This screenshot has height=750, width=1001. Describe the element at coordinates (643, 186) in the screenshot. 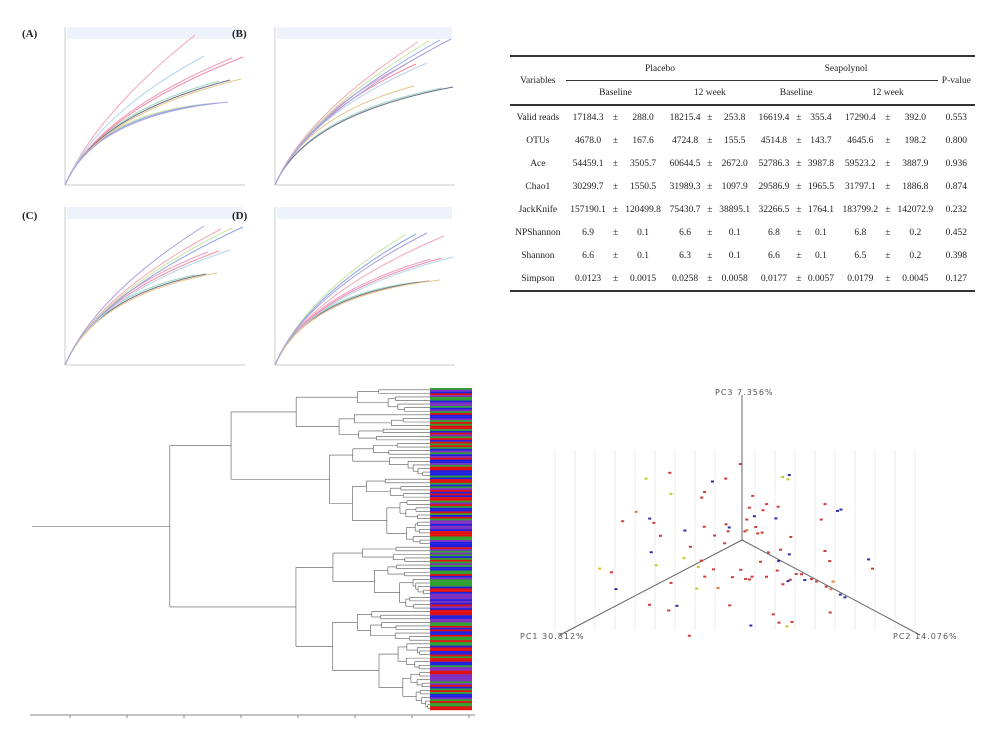

I see `sd: 1550.5` at that location.